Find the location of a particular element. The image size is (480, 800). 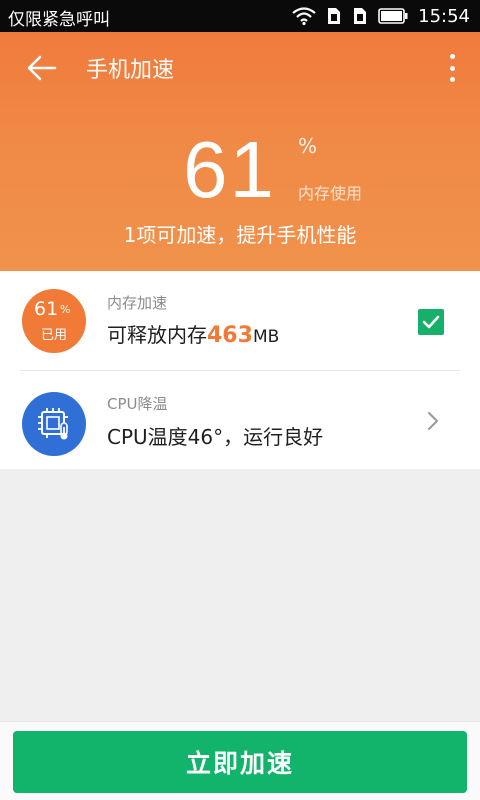

carrier-text: 仅限紧急呼叫 is located at coordinates (59, 20).